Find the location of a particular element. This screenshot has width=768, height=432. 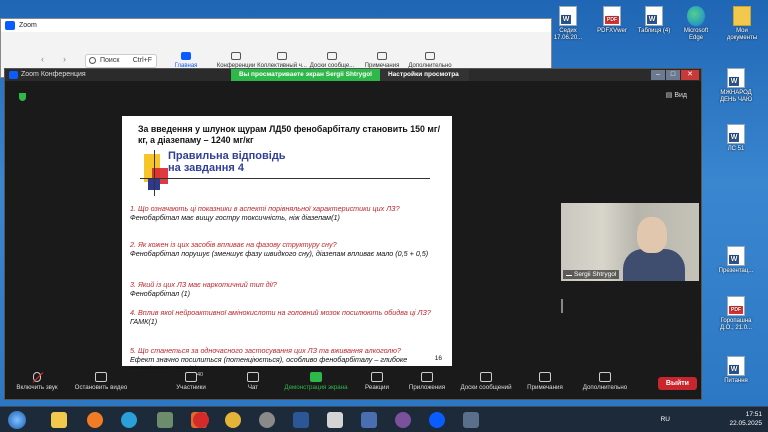

share-screen-button: Демонстрация экрана is located at coordinates (316, 381).